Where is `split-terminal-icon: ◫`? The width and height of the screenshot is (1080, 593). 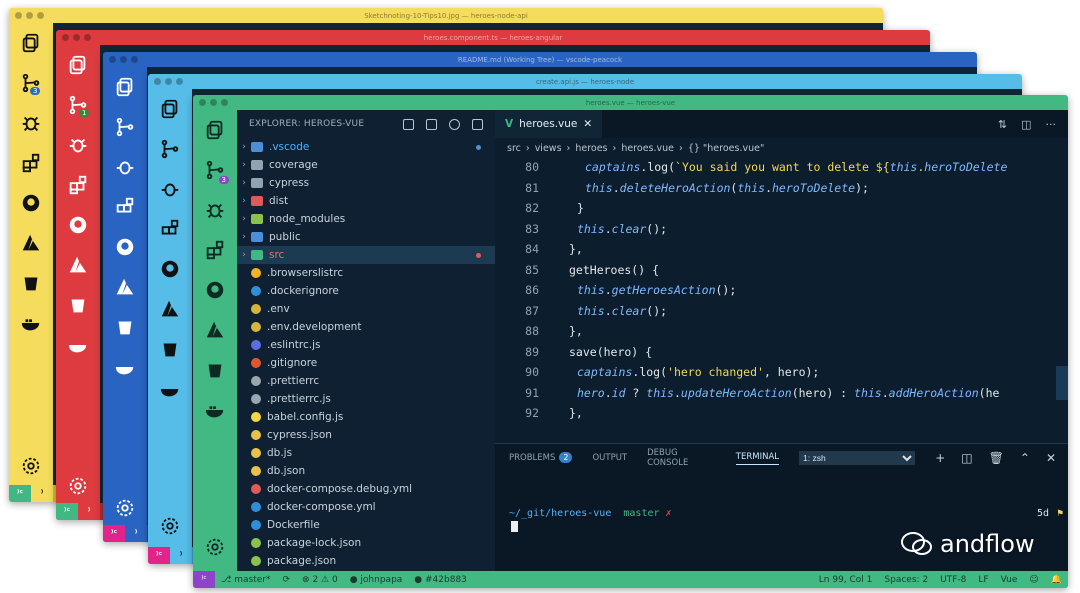 split-terminal-icon: ◫ is located at coordinates (966, 458).